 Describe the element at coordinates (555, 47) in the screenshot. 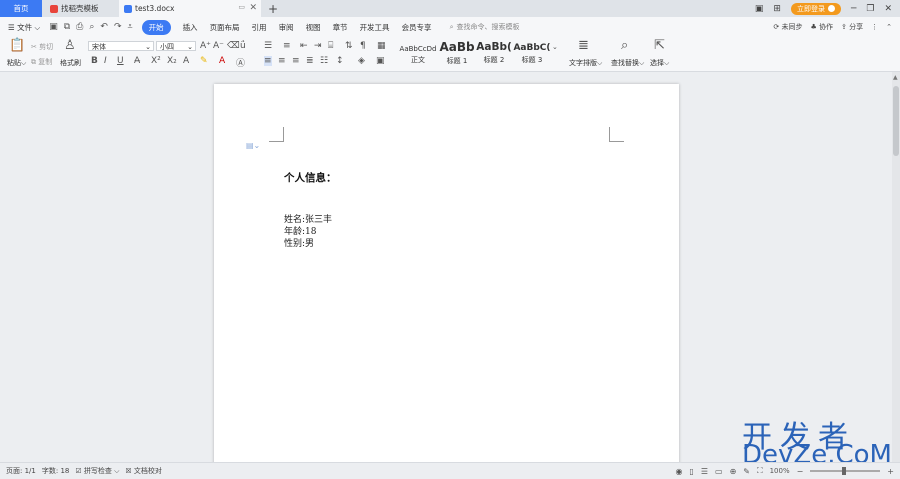

I see `styles-more-icon: ⌄` at that location.